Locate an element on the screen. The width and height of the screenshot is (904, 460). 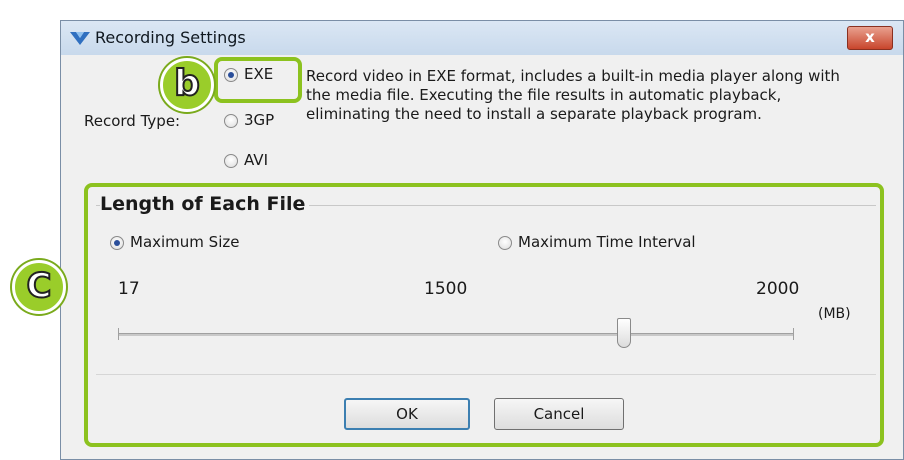
radio-3gp-button is located at coordinates (231, 121).